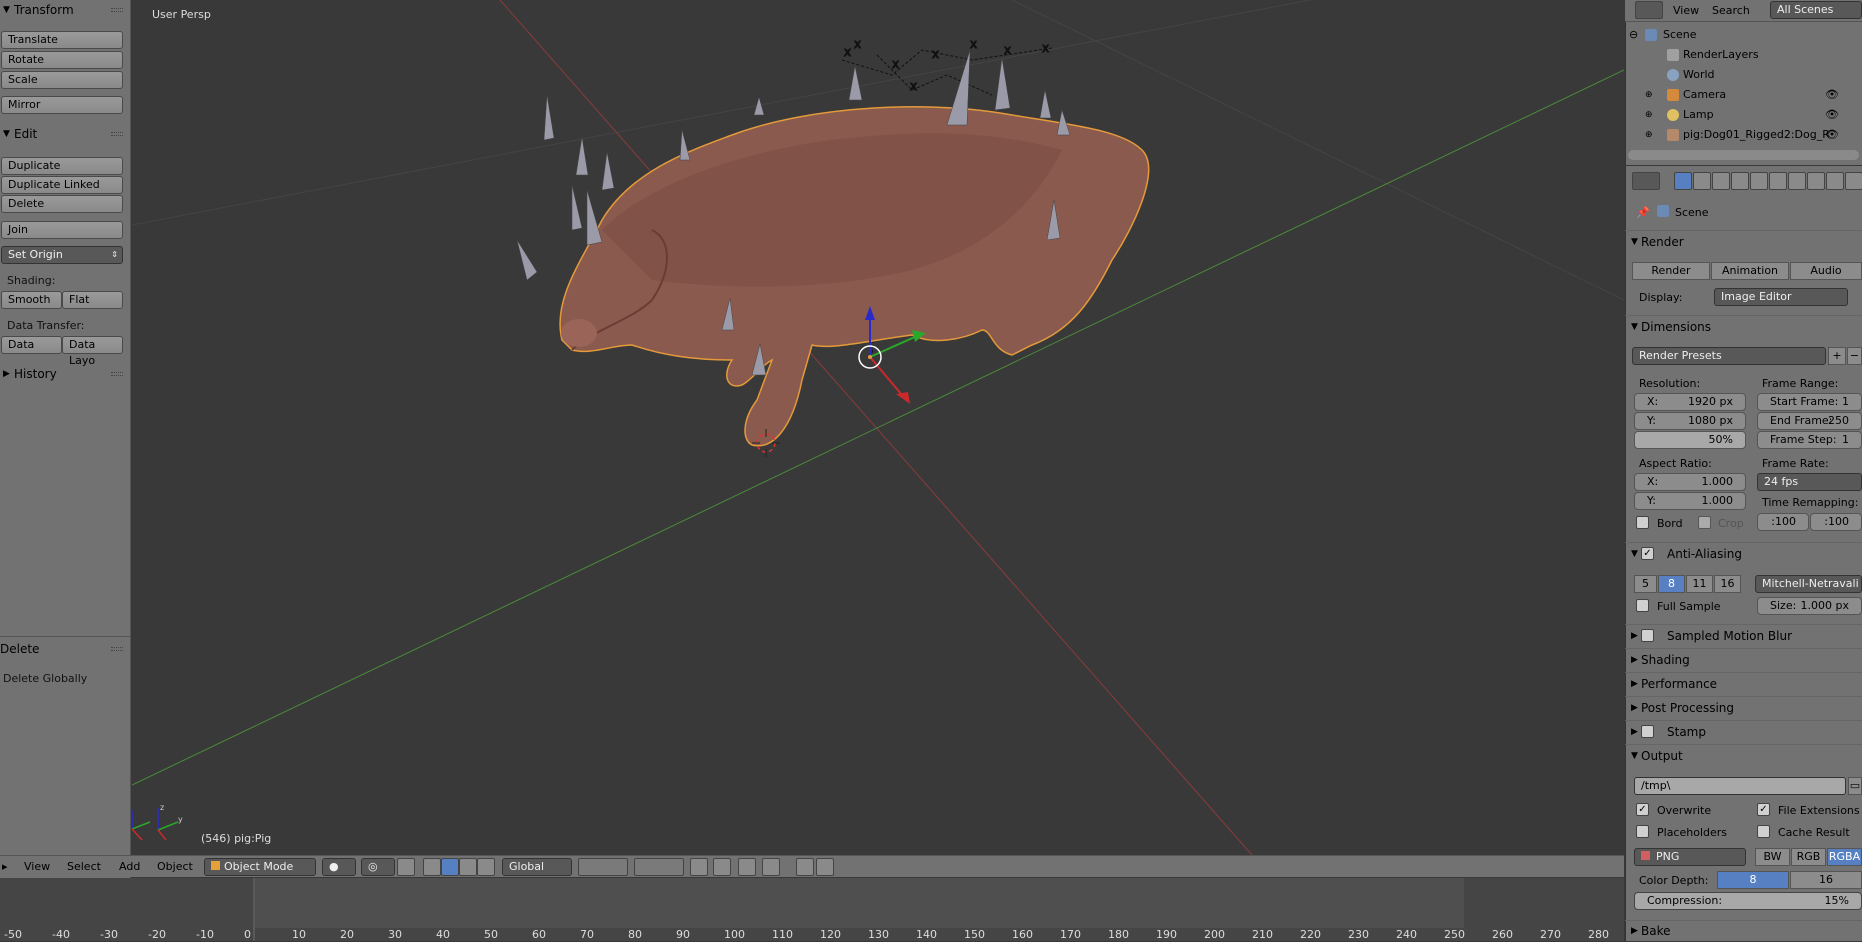  I want to click on tab-data-icon, so click(1816, 181).